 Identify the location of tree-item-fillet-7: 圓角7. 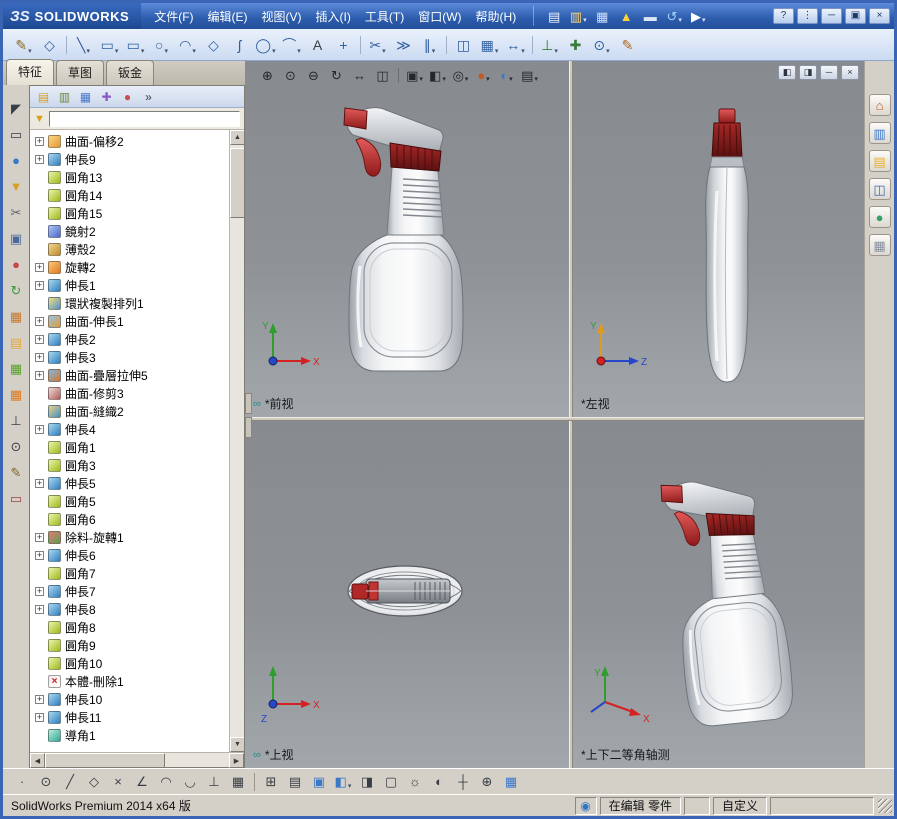
(129, 573).